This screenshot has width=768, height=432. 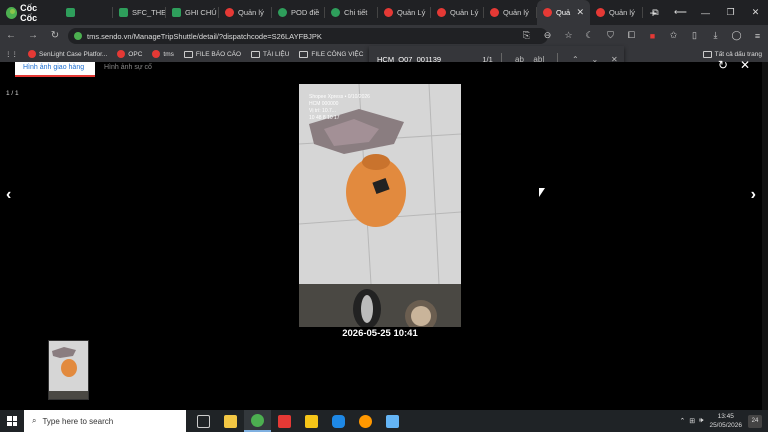 What do you see at coordinates (201, 12) in the screenshot?
I see `browser-tab-label: GHI CHÚ` at bounding box center [201, 12].